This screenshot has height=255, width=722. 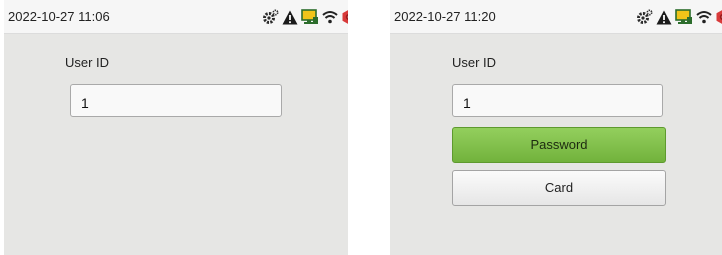 What do you see at coordinates (176, 17) in the screenshot?
I see `status-bar: 2022-10-27 11:06` at bounding box center [176, 17].